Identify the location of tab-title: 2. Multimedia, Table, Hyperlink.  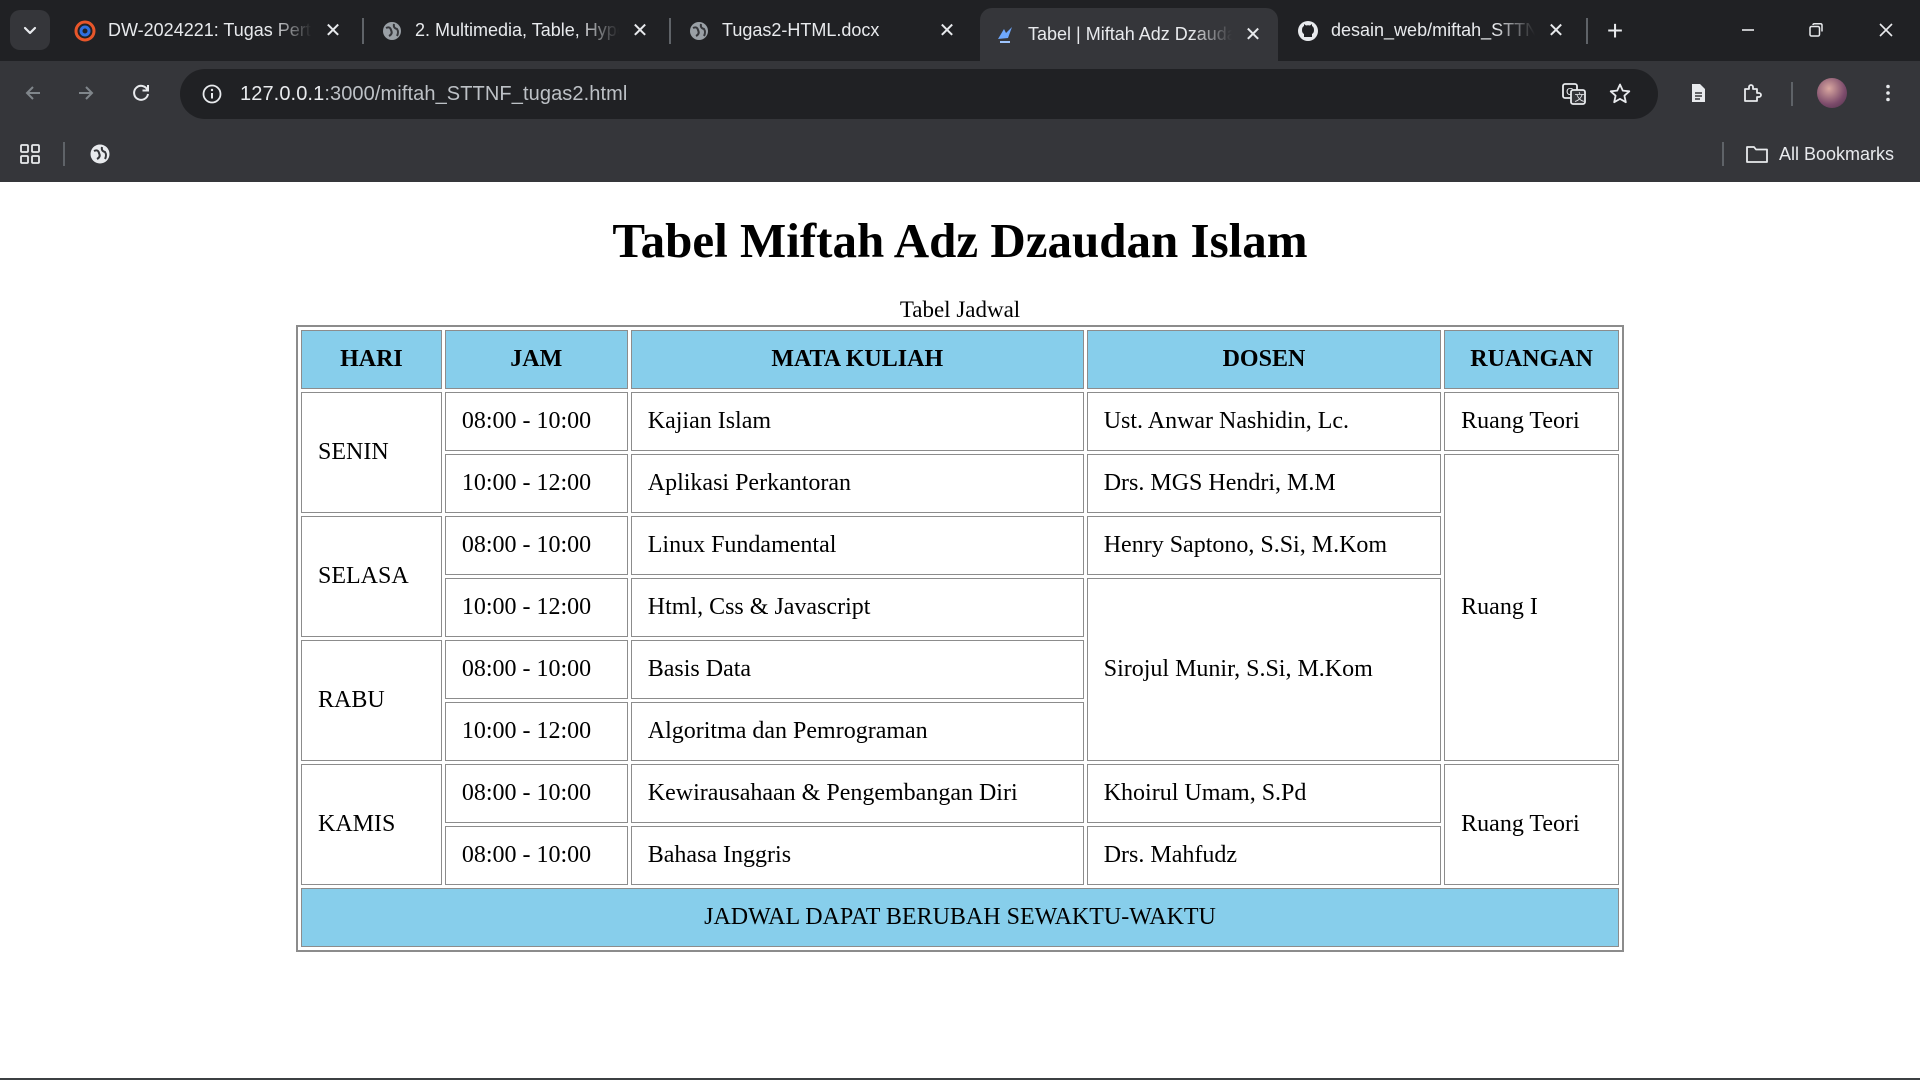
(517, 30).